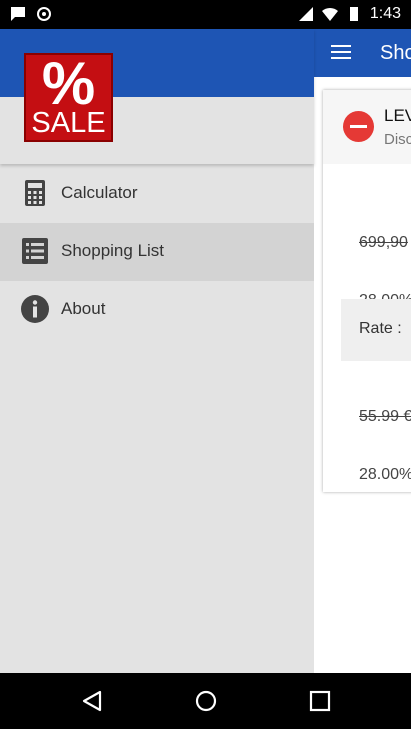  I want to click on status-bar: 1:43, so click(205, 14).